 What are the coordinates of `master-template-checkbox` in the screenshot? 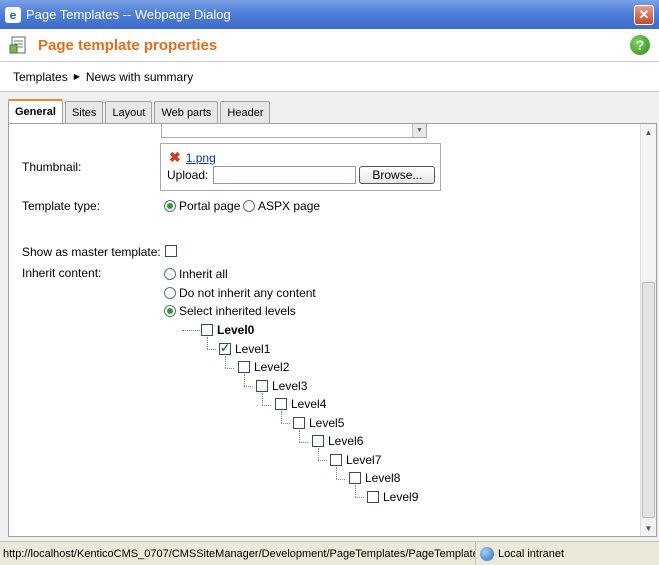 It's located at (171, 251).